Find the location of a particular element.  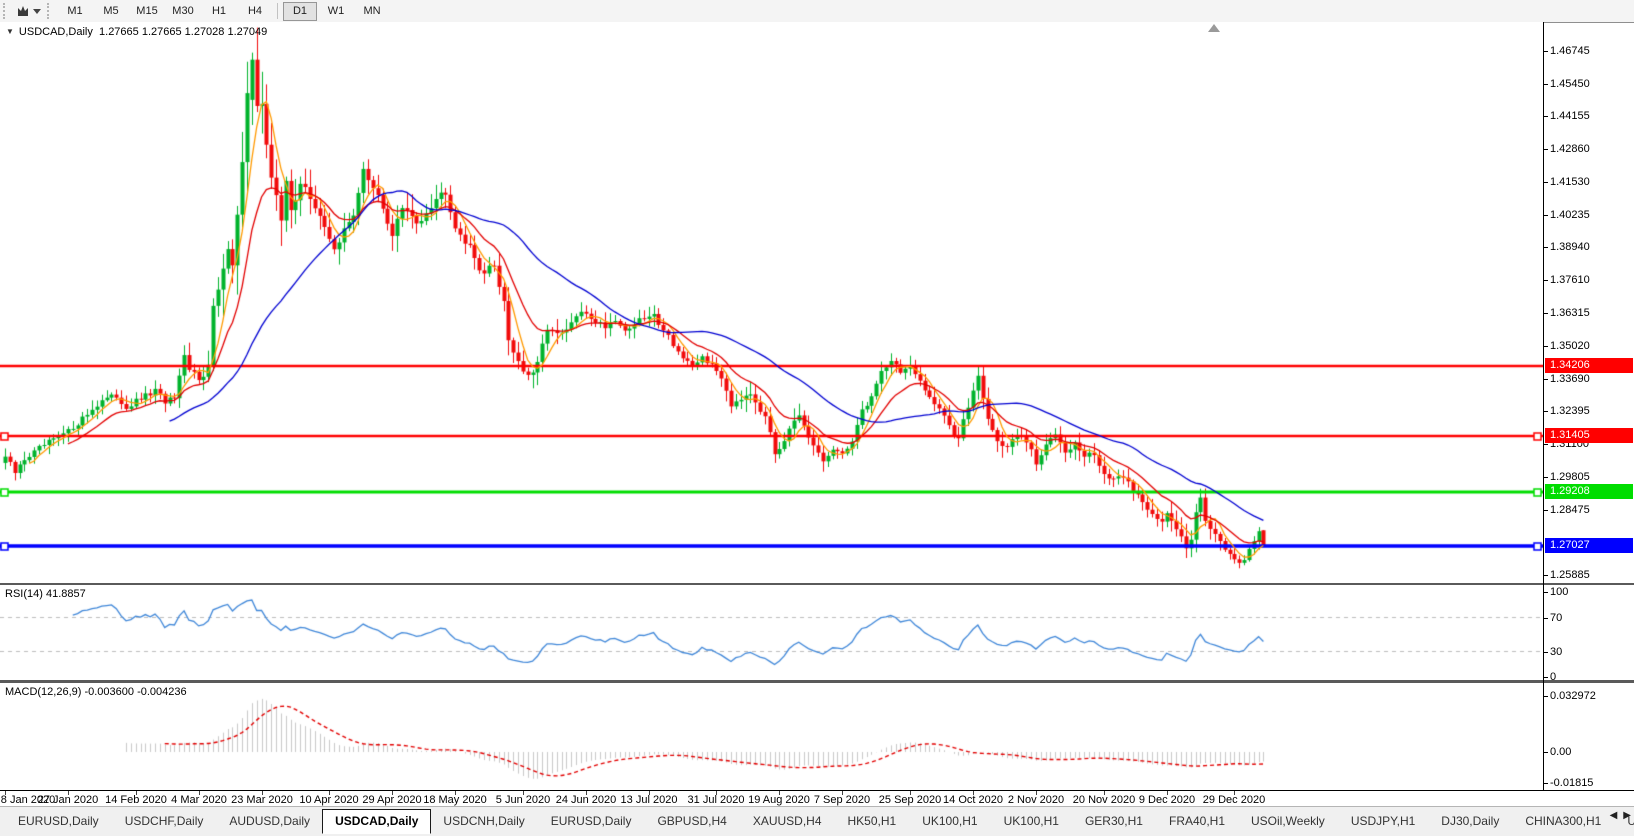

price-axis-label: 1.33690 is located at coordinates (1570, 379).